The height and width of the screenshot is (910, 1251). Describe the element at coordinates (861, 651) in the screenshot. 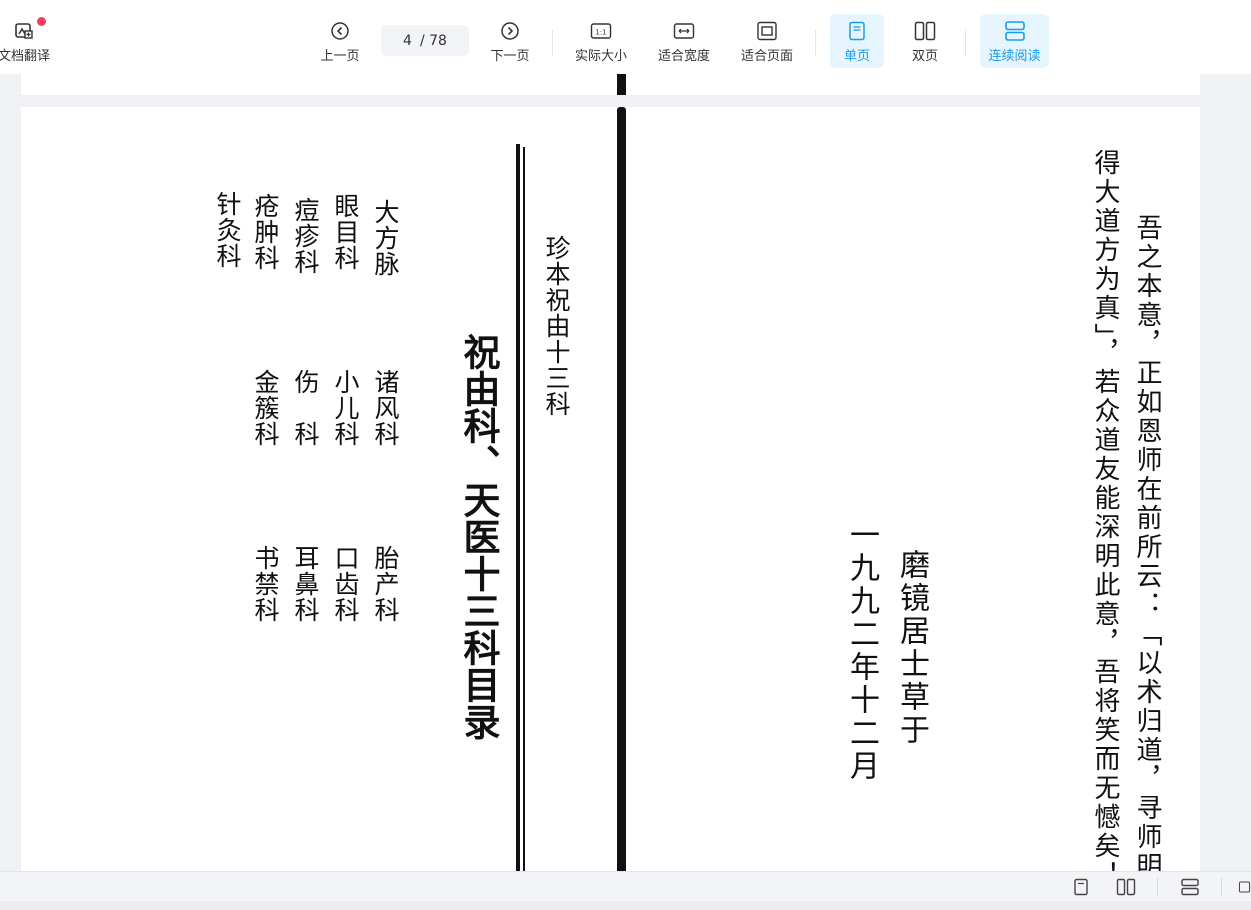

I see `preface-date: 一九九二年十二月` at that location.